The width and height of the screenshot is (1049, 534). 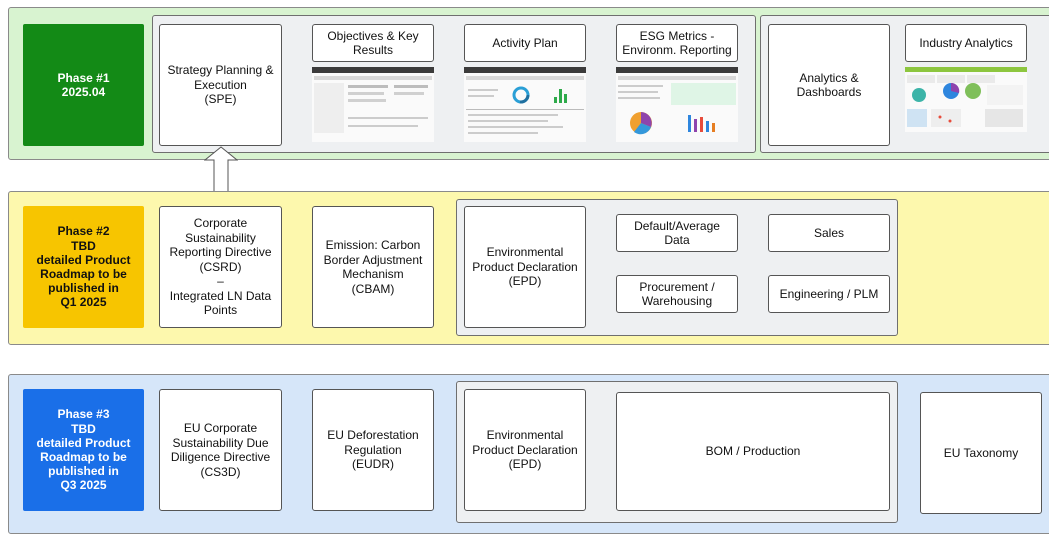 What do you see at coordinates (525, 267) in the screenshot?
I see `epd-box-phase2: Environmental Product Declaration (EPD)` at bounding box center [525, 267].